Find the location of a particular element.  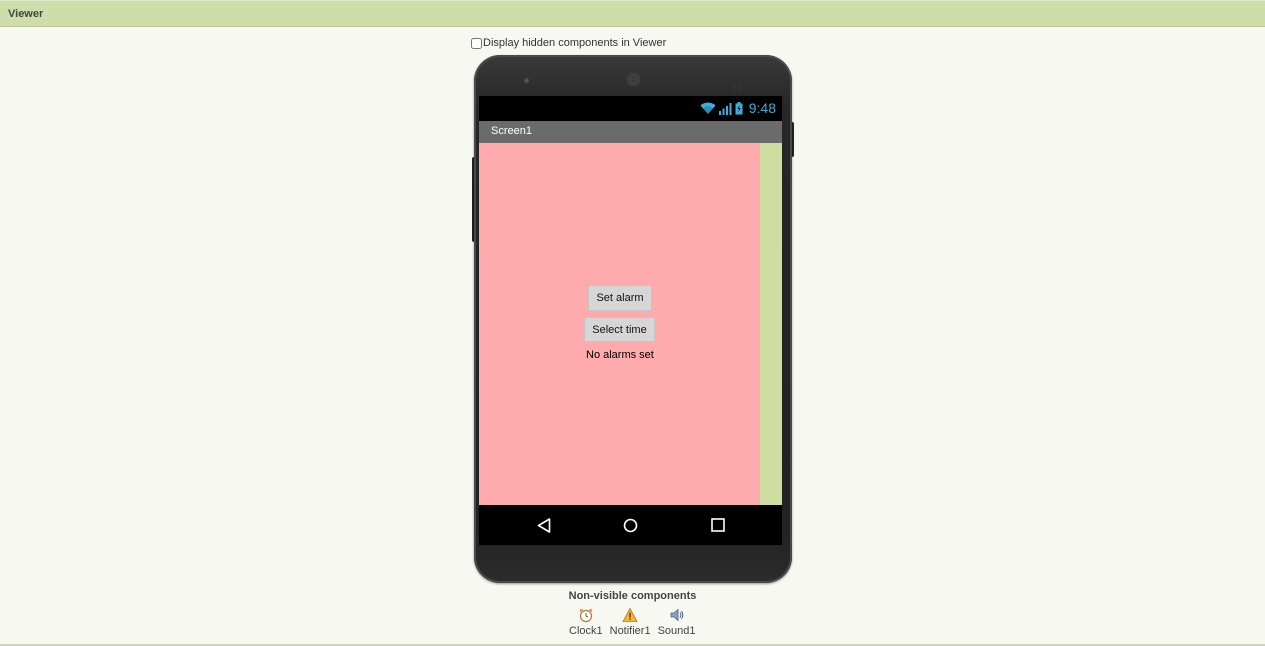

display-hidden-toggle: Display hidden components in Viewer is located at coordinates (568, 43).